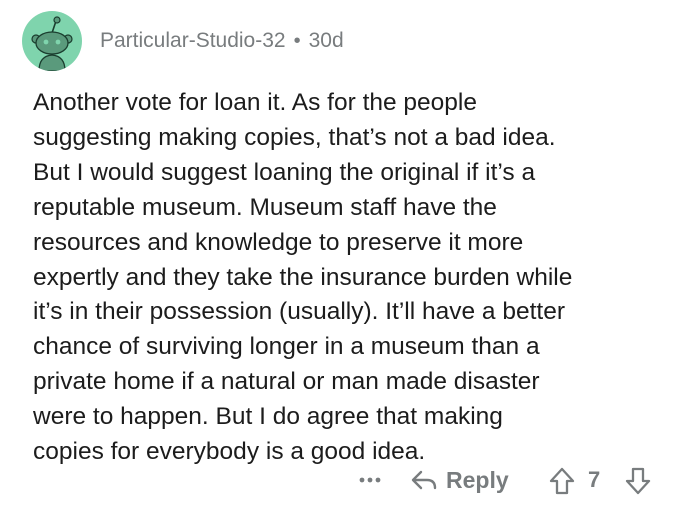 The height and width of the screenshot is (511, 700). I want to click on avatar, so click(52, 41).